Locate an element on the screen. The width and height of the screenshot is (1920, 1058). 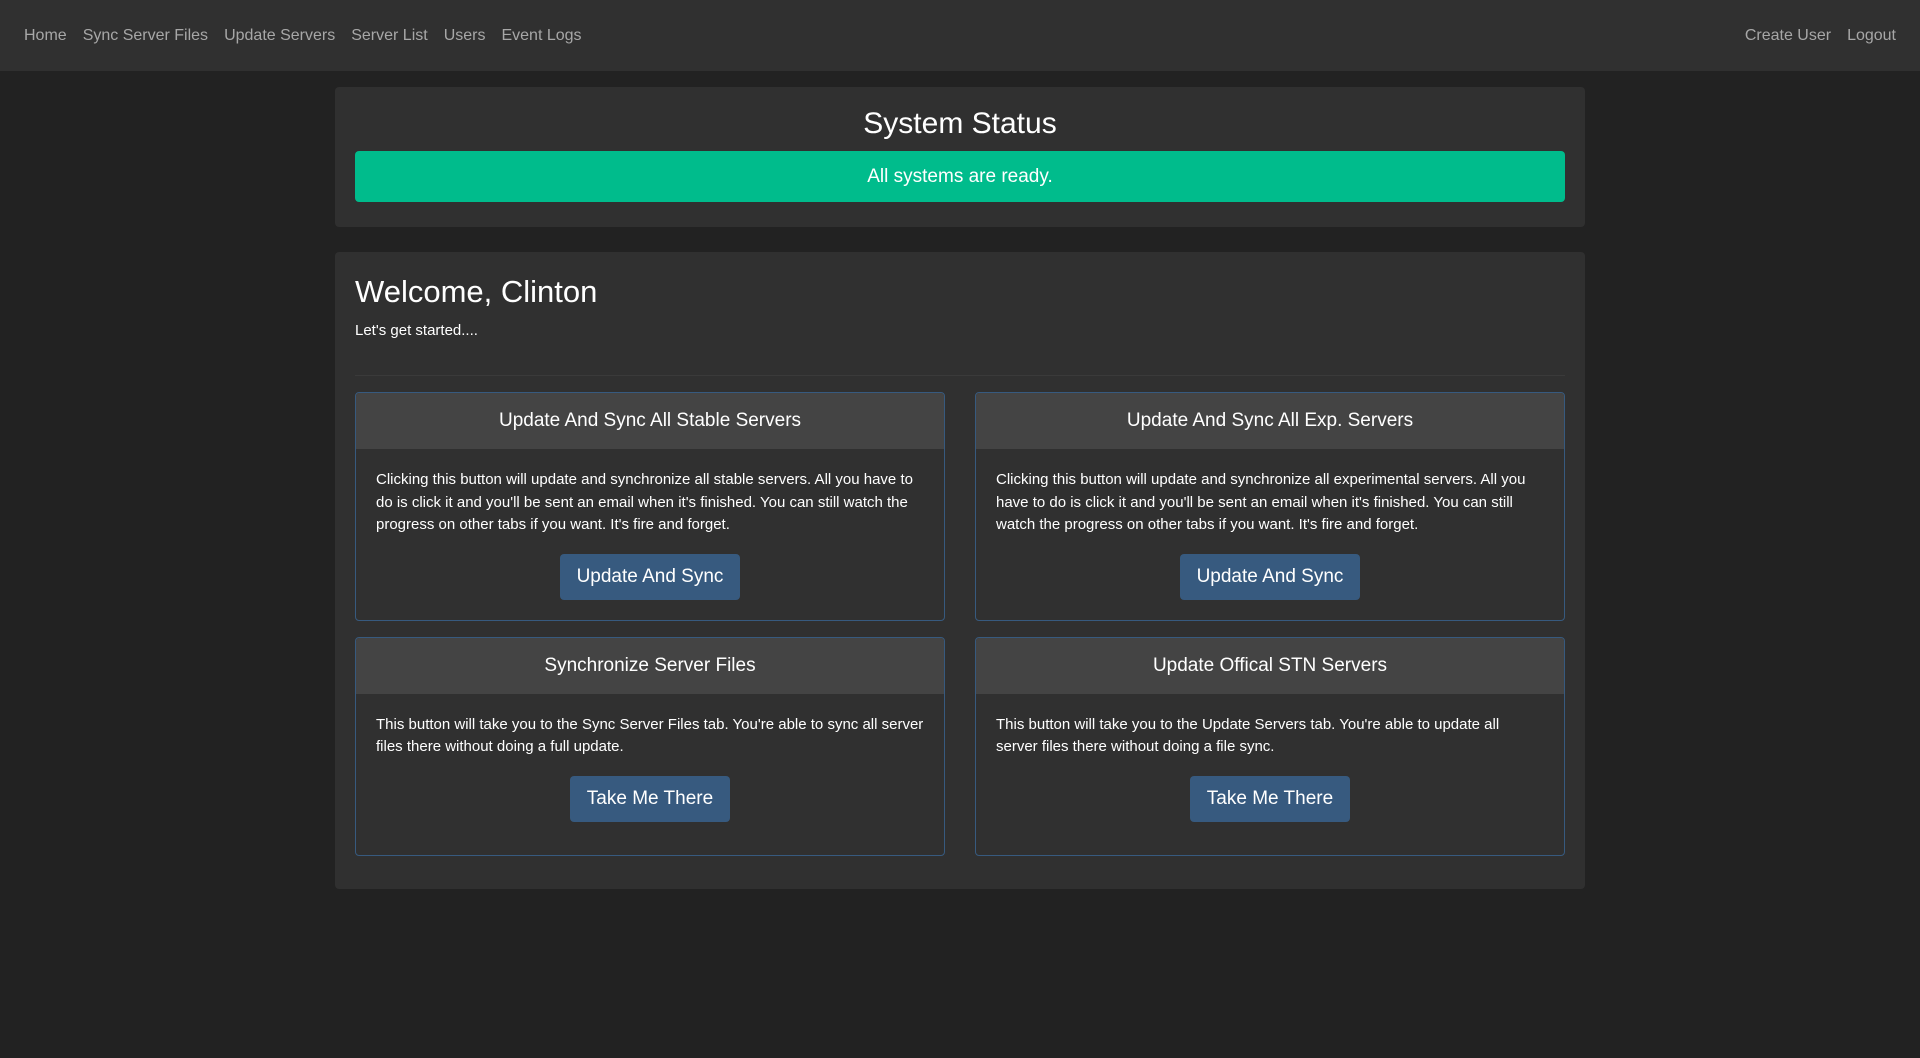
card-header: Synchronize Server Files is located at coordinates (650, 665).